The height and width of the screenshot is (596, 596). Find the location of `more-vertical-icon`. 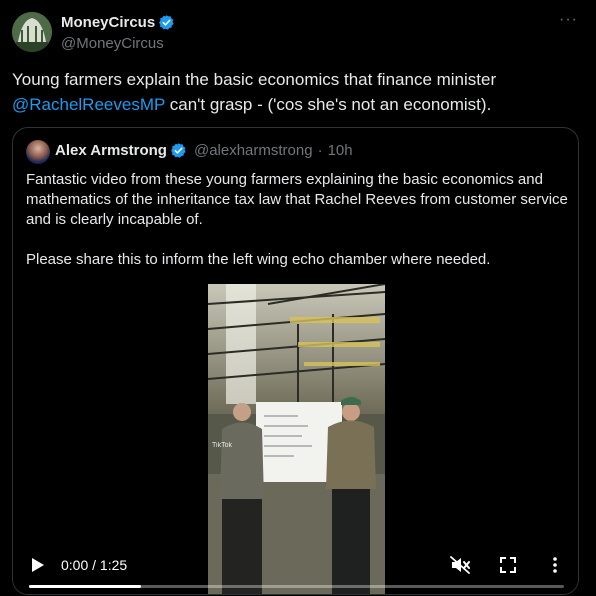

more-vertical-icon is located at coordinates (555, 565).